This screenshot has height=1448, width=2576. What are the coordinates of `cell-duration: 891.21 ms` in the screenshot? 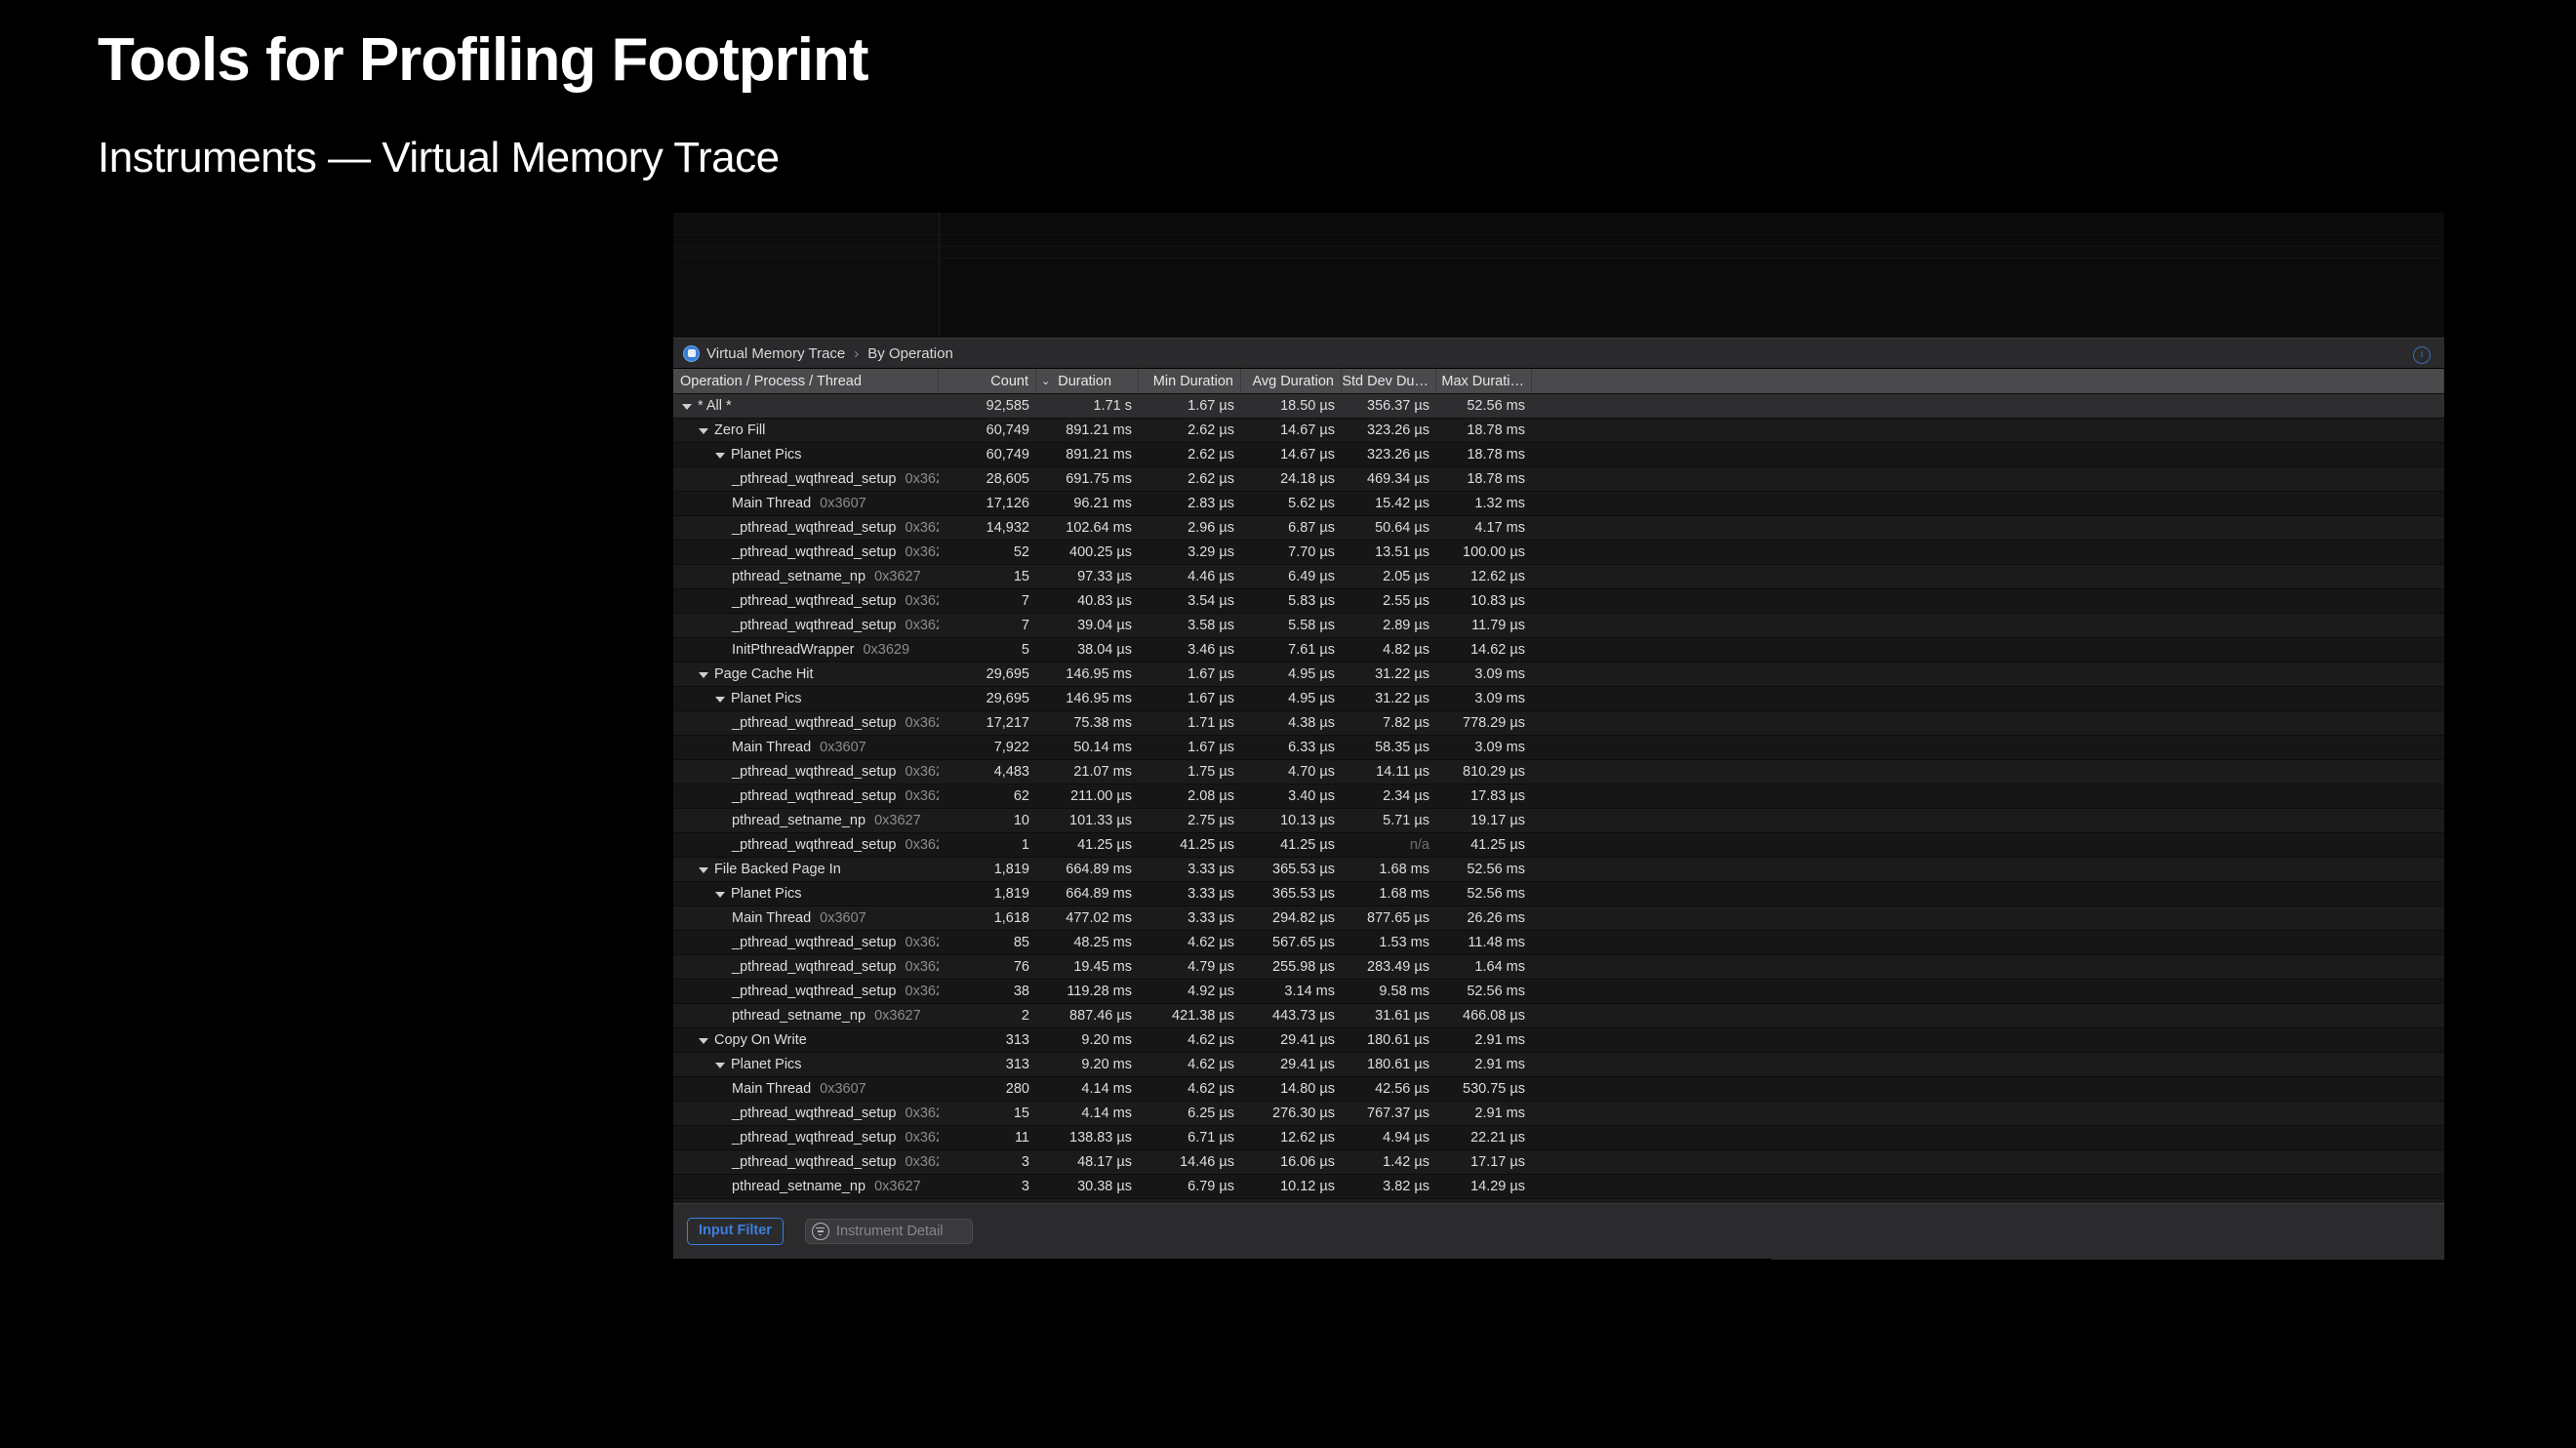 It's located at (1099, 430).